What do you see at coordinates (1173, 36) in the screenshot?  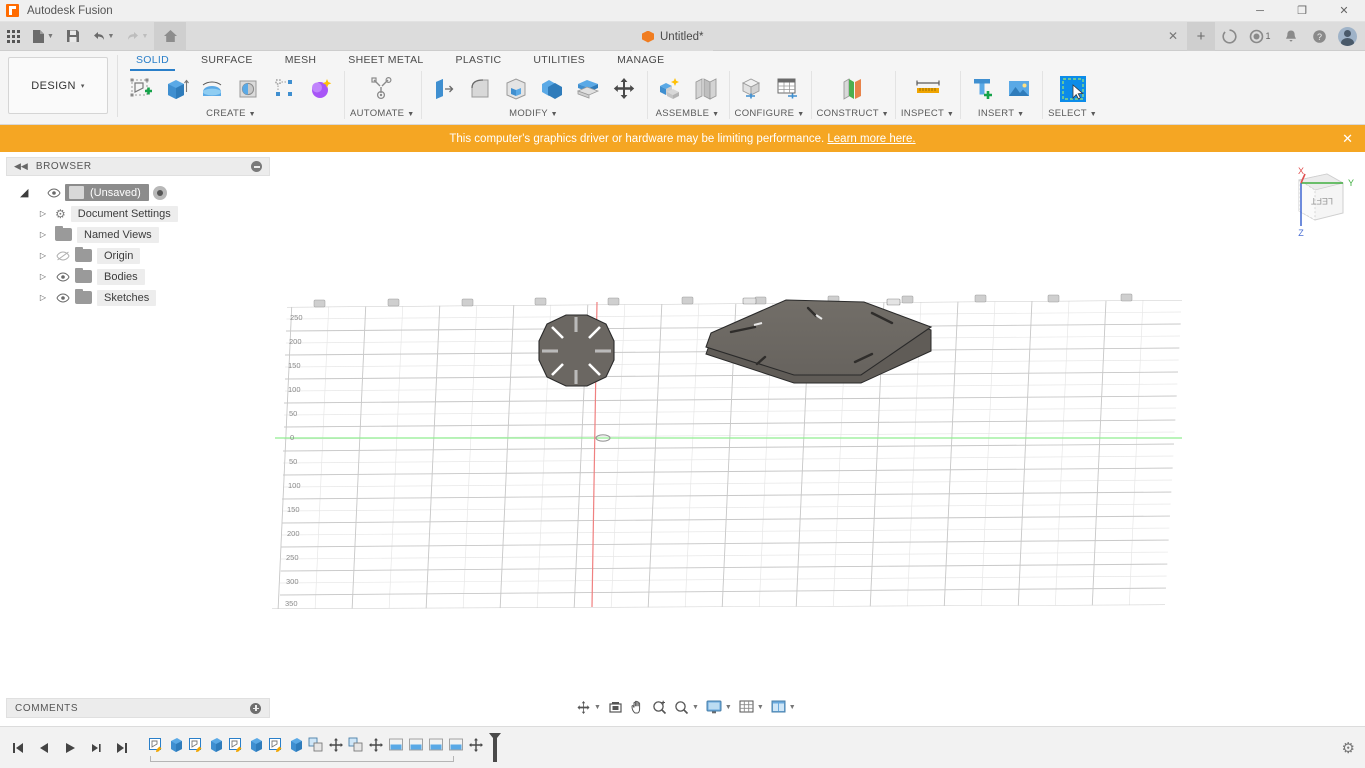 I see `close-tab-button: ✕` at bounding box center [1173, 36].